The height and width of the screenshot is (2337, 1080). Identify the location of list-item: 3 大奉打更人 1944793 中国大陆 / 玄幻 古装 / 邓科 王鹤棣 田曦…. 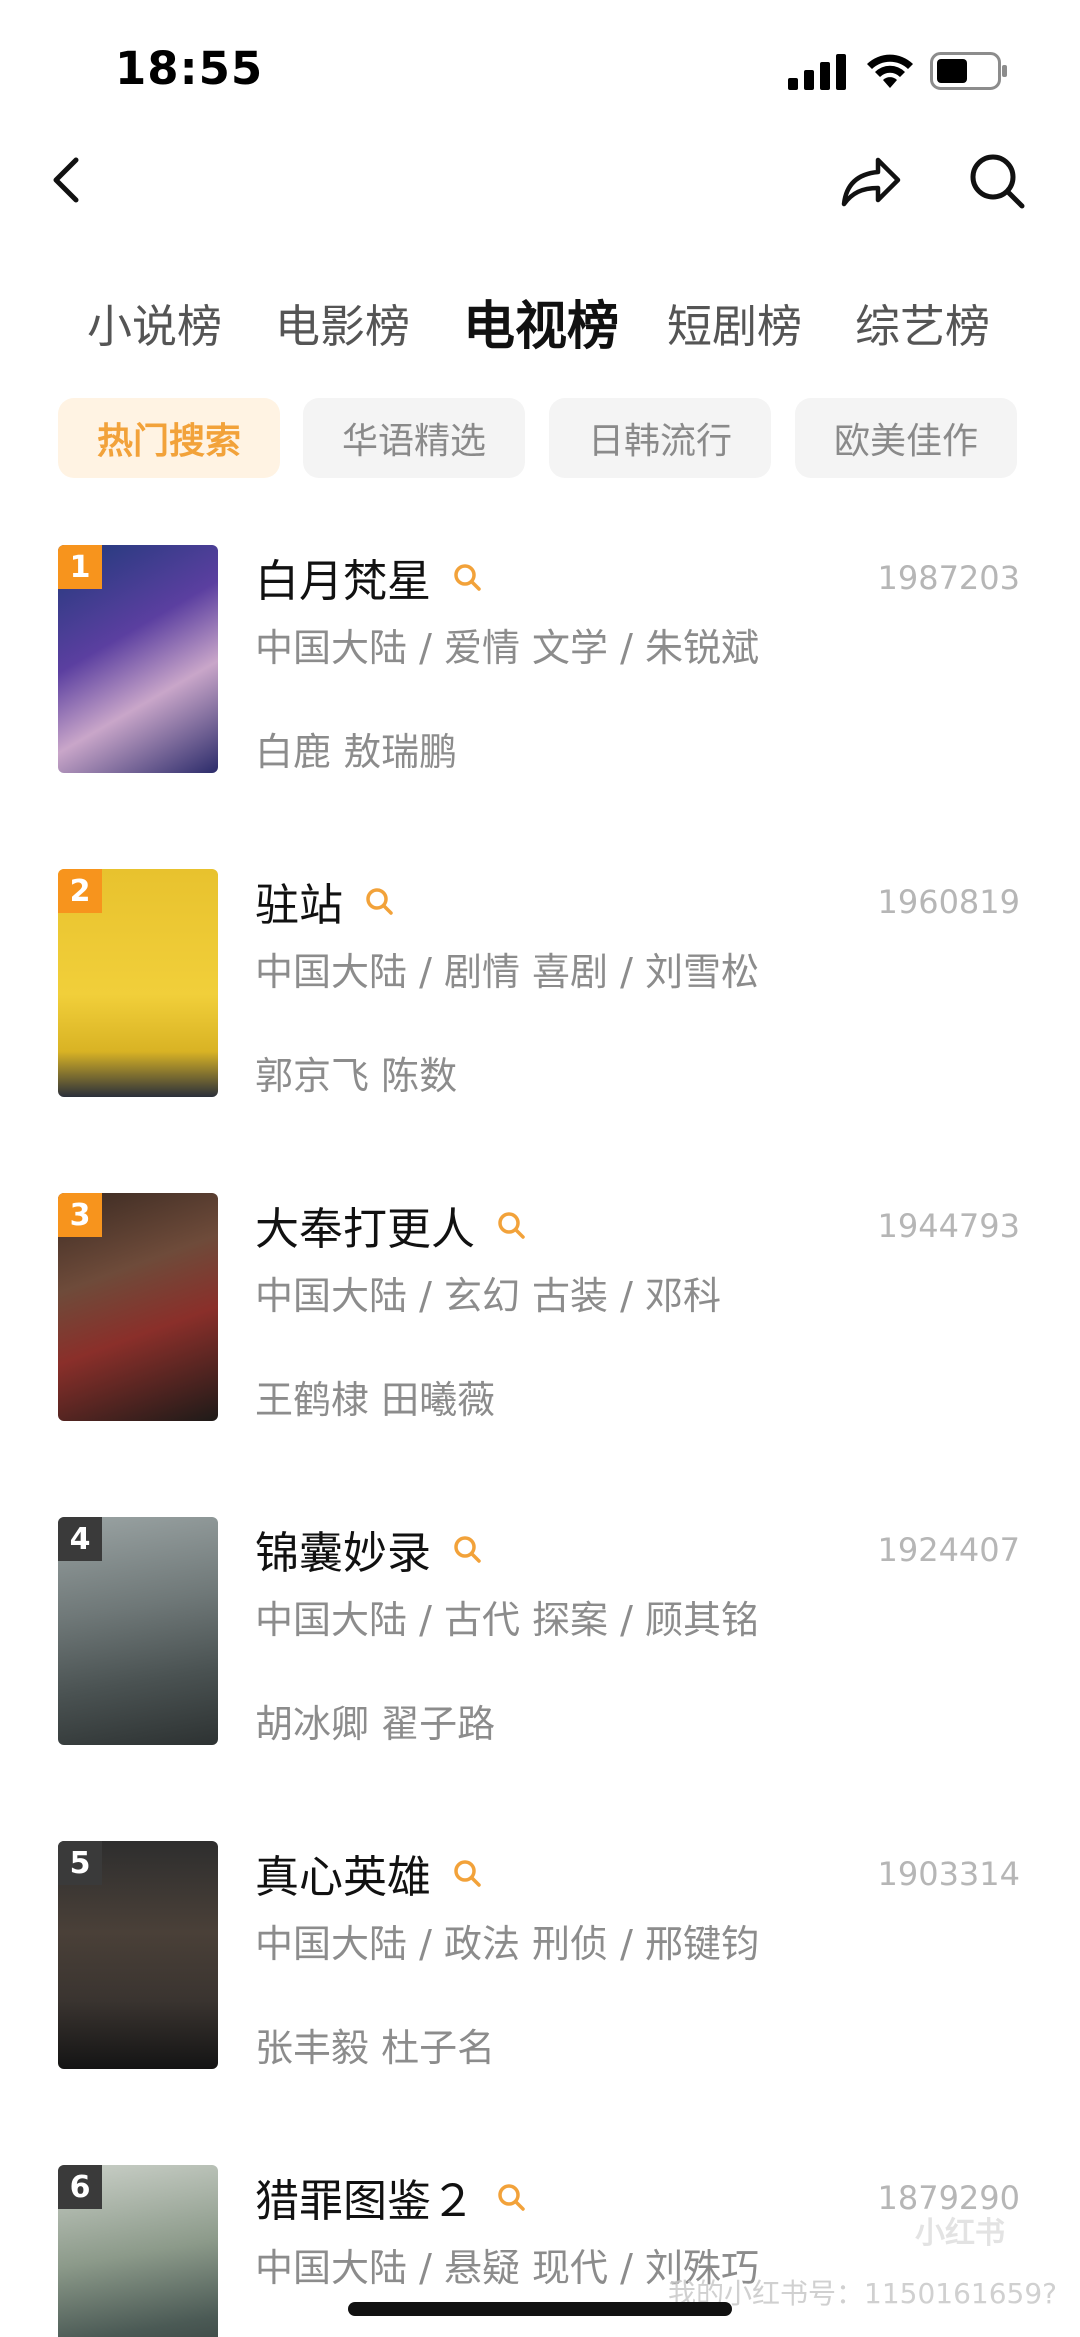
(540, 1308).